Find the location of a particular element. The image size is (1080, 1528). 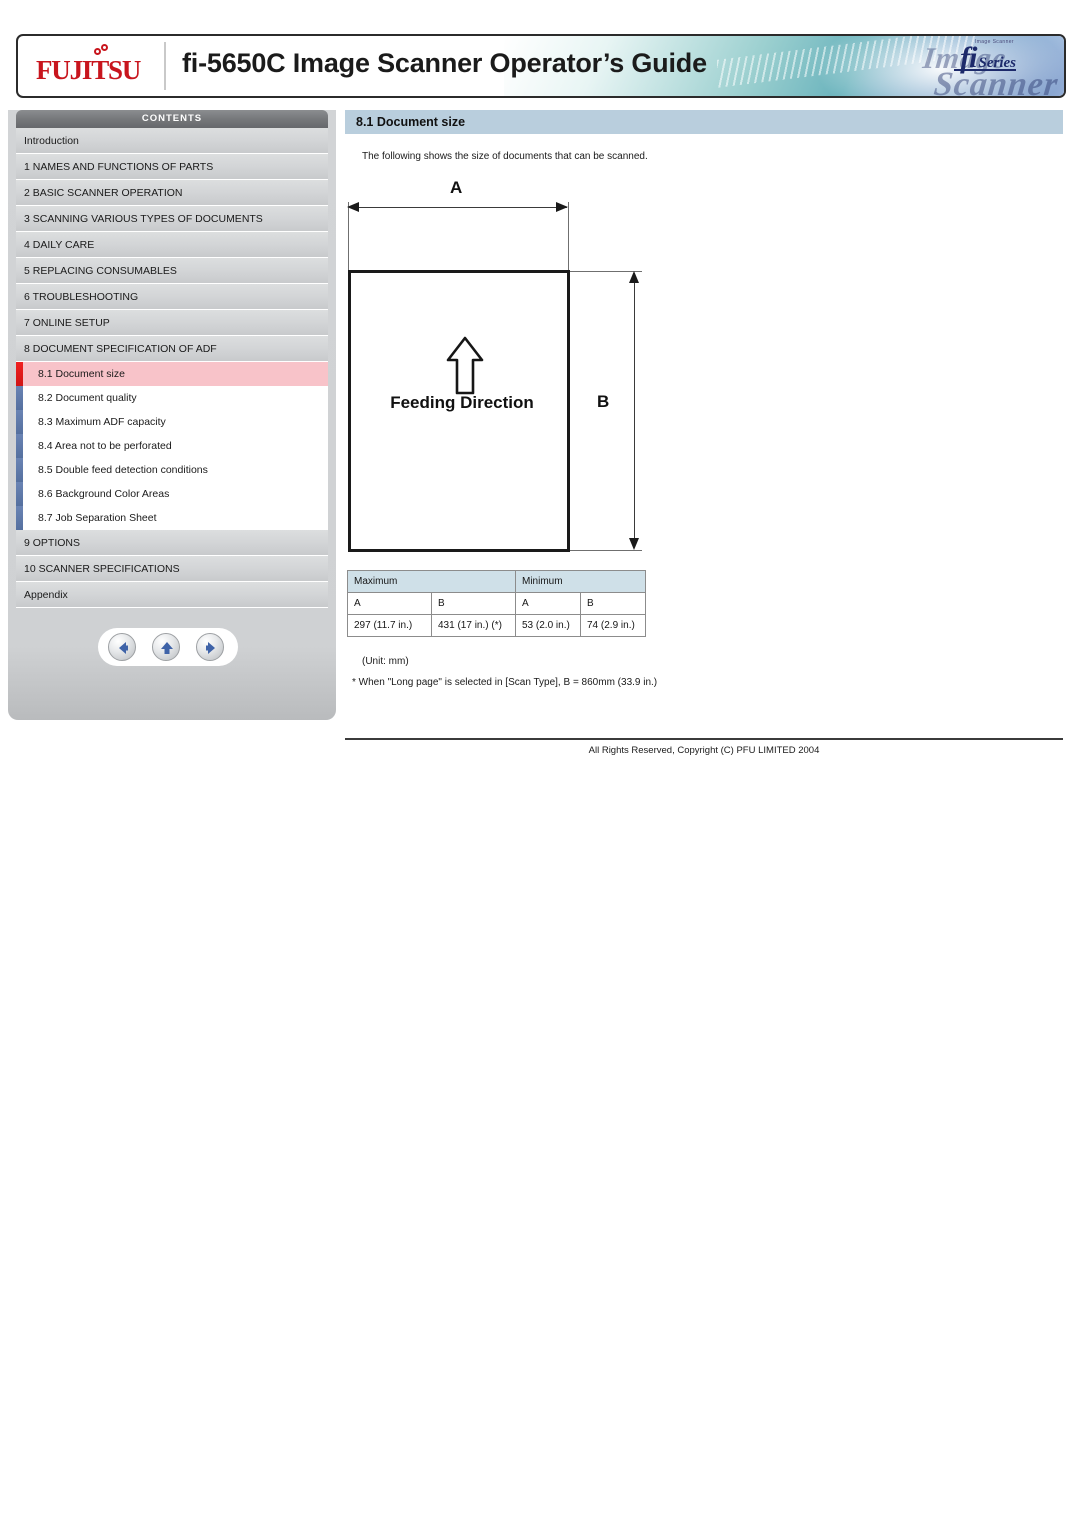

sidebar-subitem-label: 8.2 Document quality is located at coordinates (87, 398).